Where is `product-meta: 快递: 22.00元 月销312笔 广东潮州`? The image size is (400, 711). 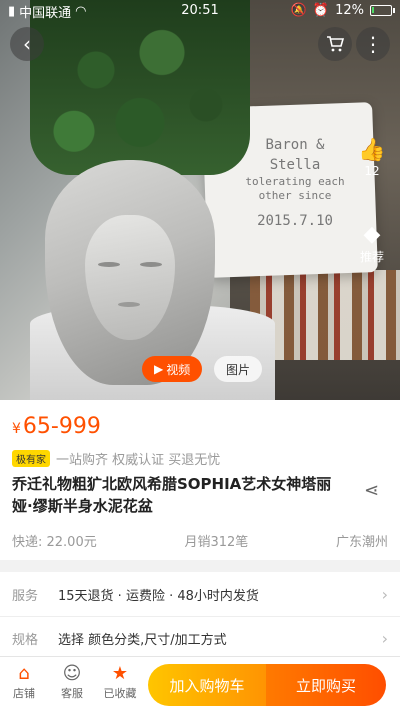
product-meta: 快递: 22.00元 月销312笔 广东潮州 is located at coordinates (200, 540).